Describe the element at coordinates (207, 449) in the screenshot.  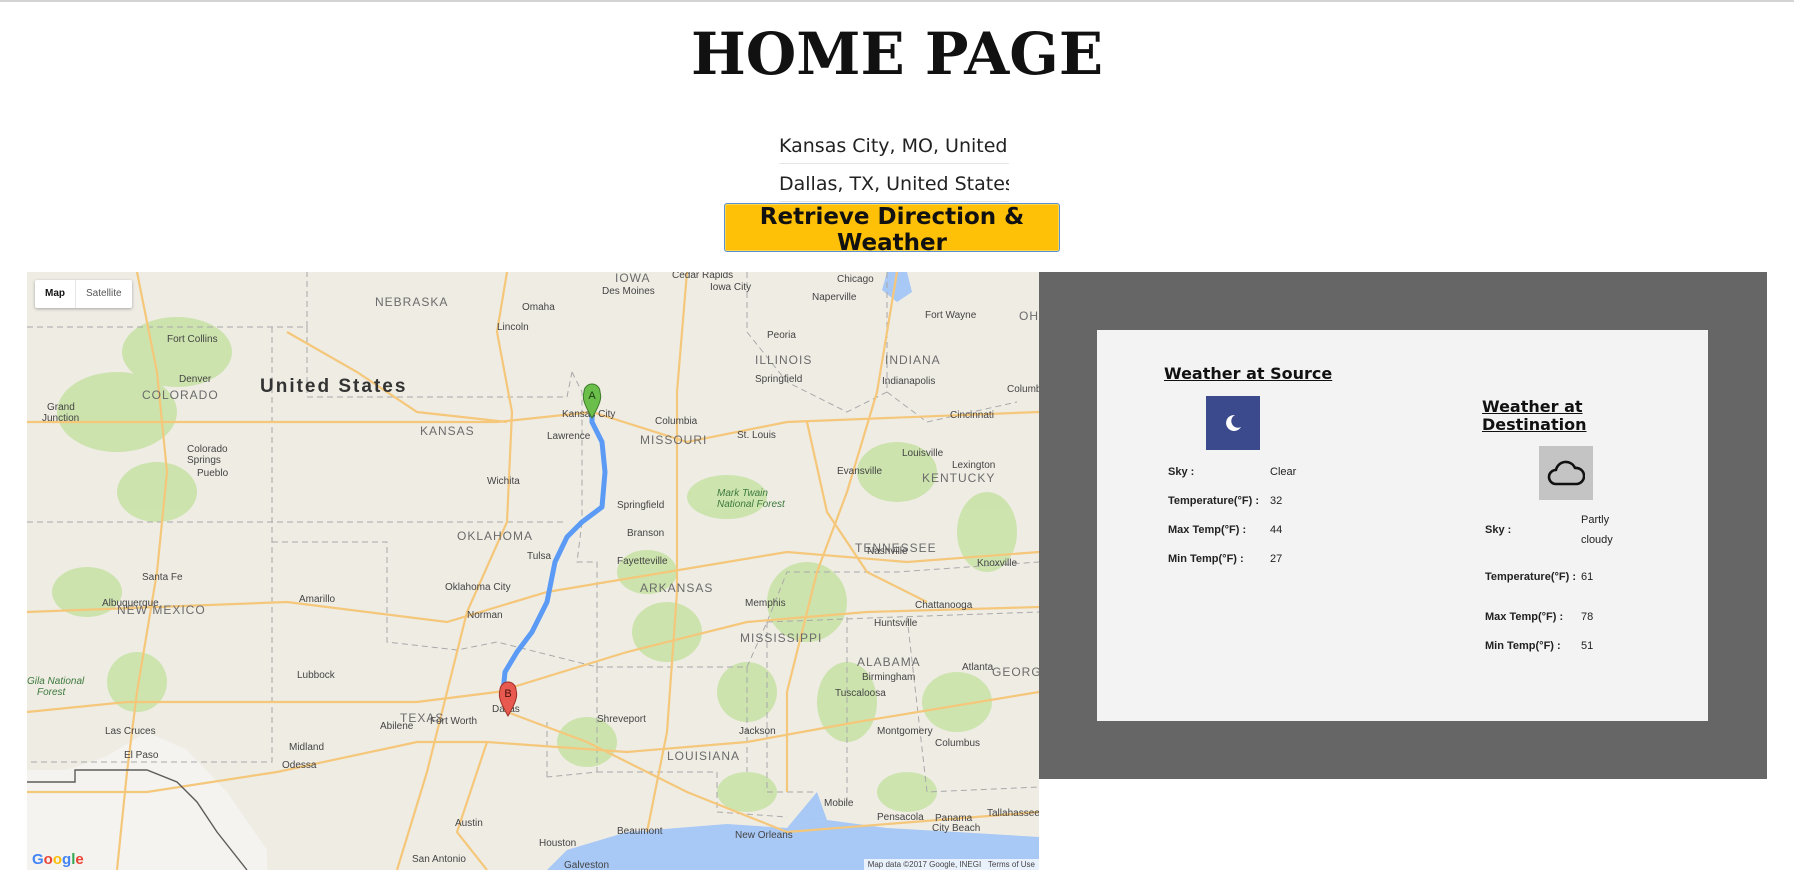
I see `svg-text: Colorado` at that location.